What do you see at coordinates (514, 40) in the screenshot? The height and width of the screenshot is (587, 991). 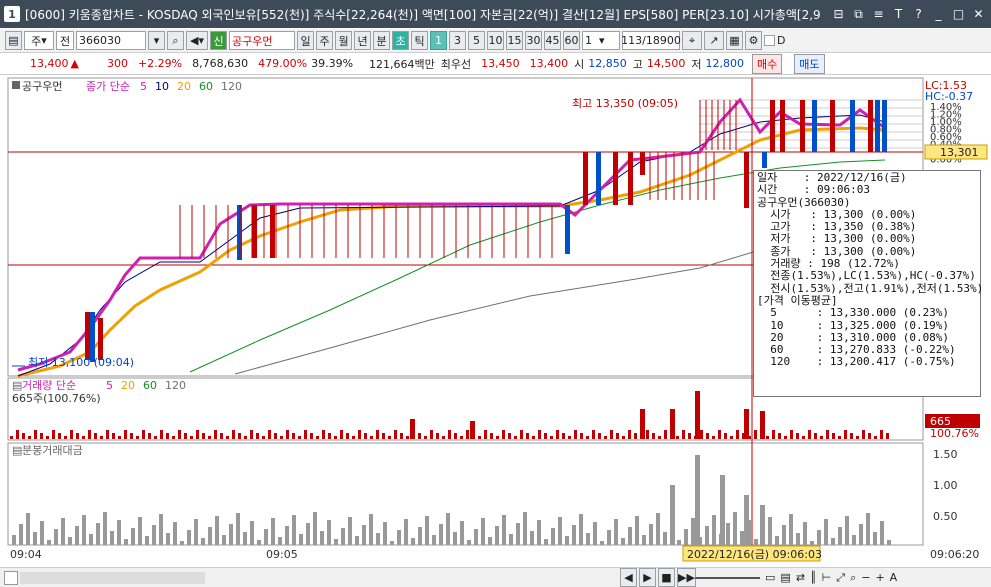 I see `interval-15: 15` at bounding box center [514, 40].